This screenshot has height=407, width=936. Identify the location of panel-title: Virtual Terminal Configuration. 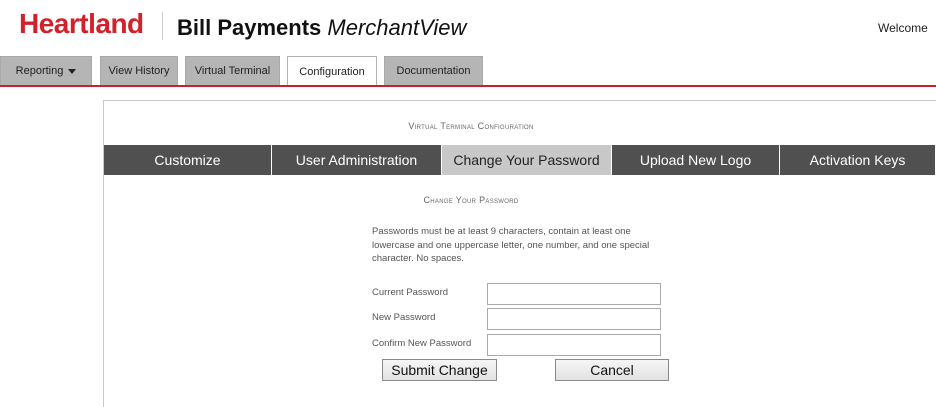
(471, 126).